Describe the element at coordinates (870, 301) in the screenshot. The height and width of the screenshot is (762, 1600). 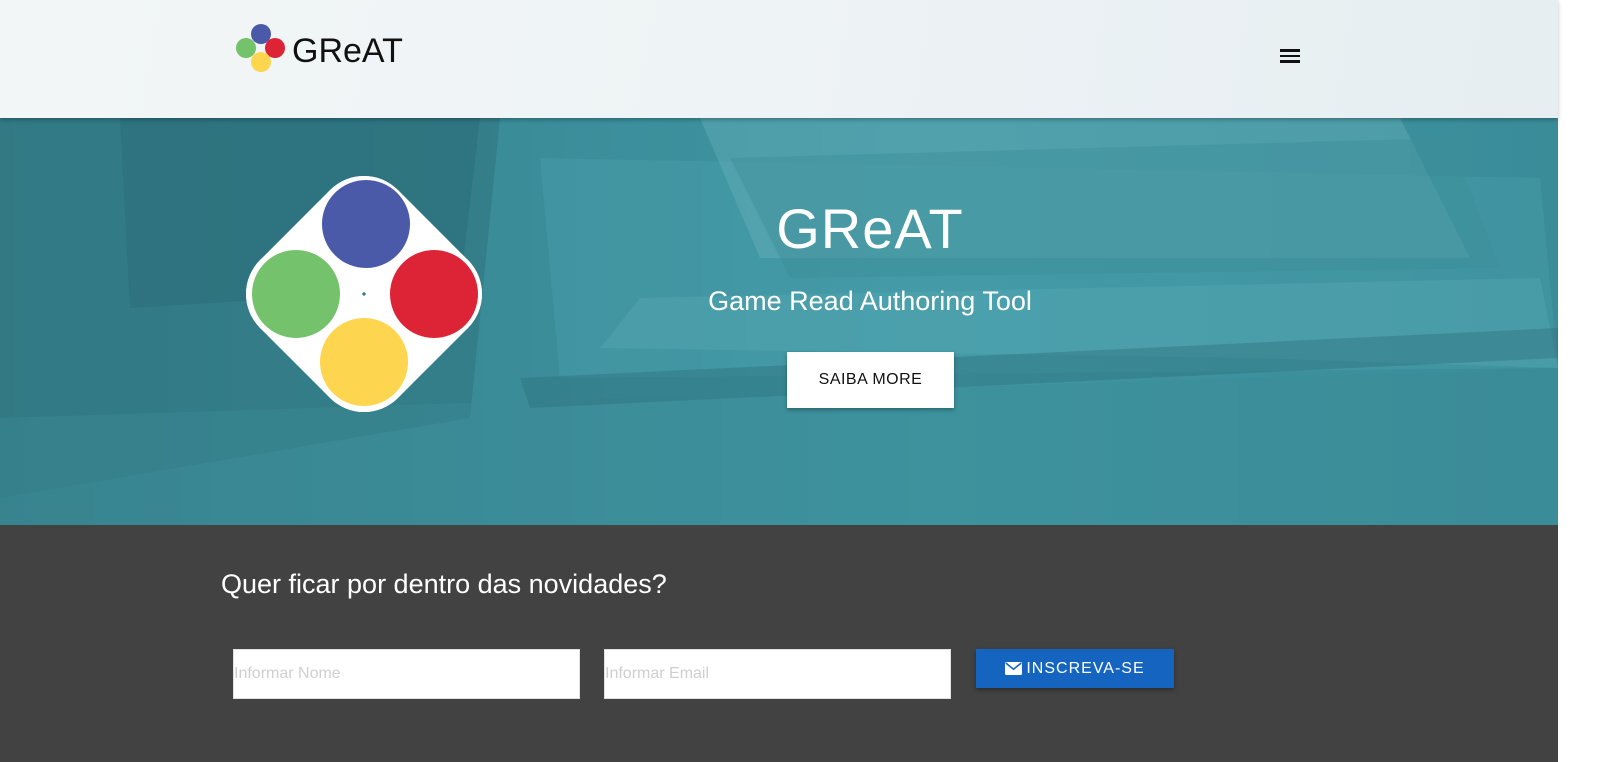
I see `hero-subtitle: Game Read Authoring Tool` at that location.